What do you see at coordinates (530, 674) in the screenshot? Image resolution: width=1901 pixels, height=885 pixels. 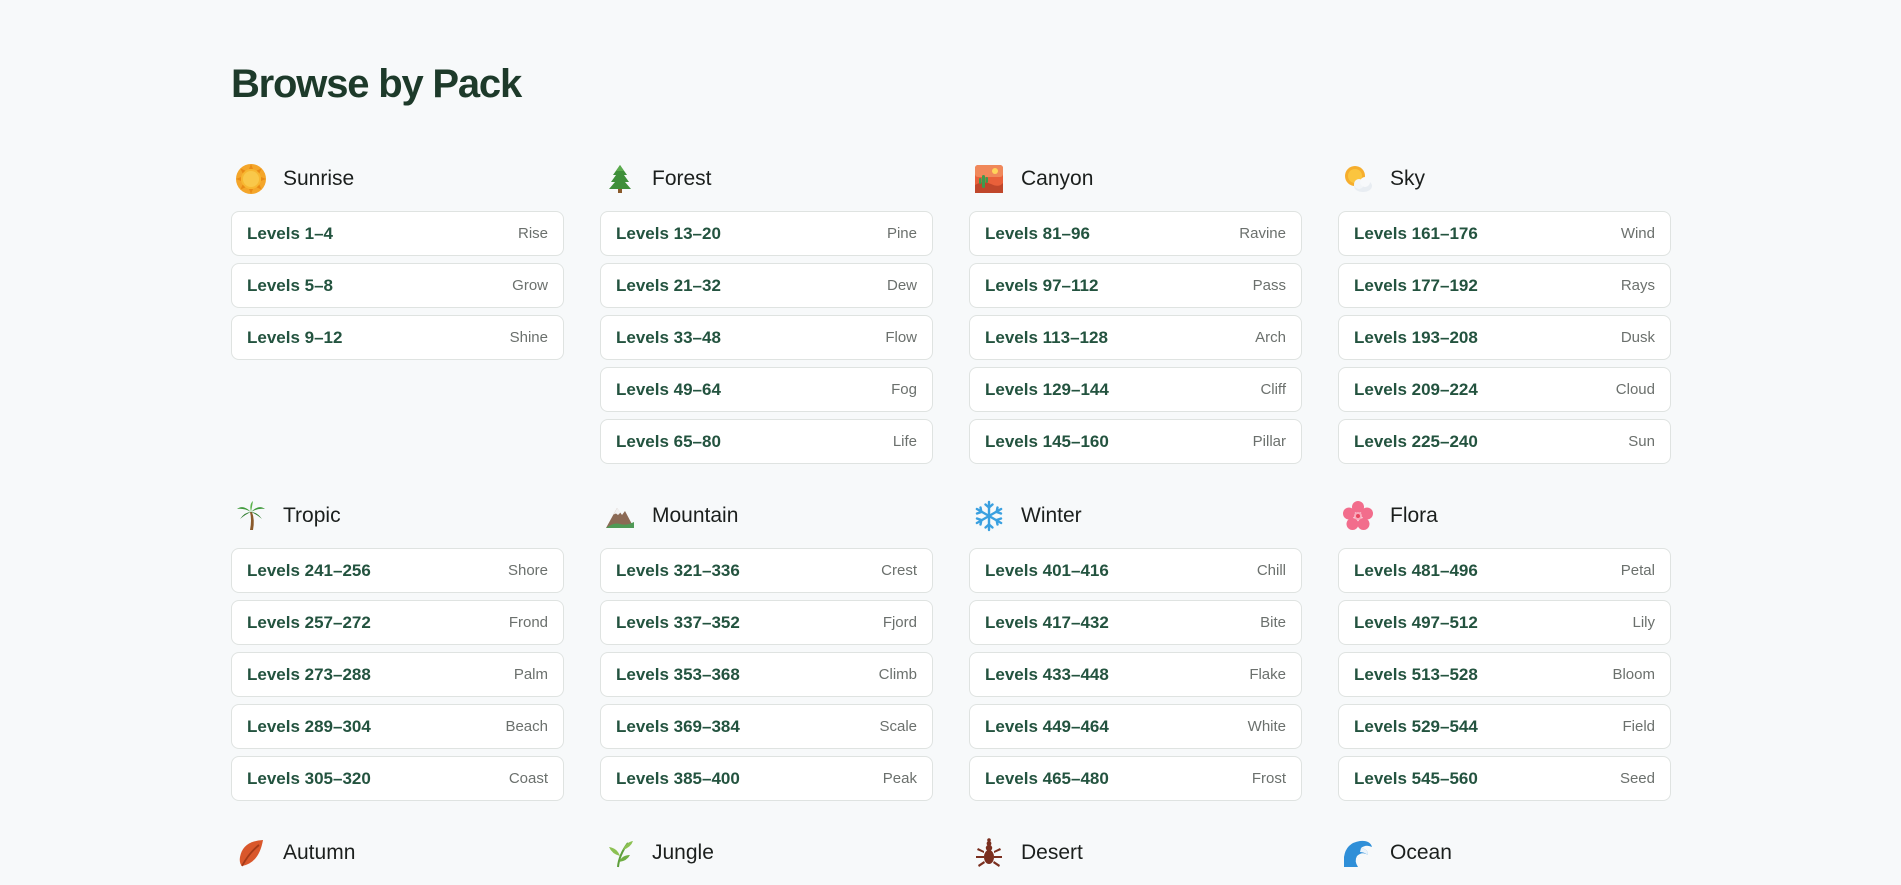 I see `level-tag: Palm` at bounding box center [530, 674].